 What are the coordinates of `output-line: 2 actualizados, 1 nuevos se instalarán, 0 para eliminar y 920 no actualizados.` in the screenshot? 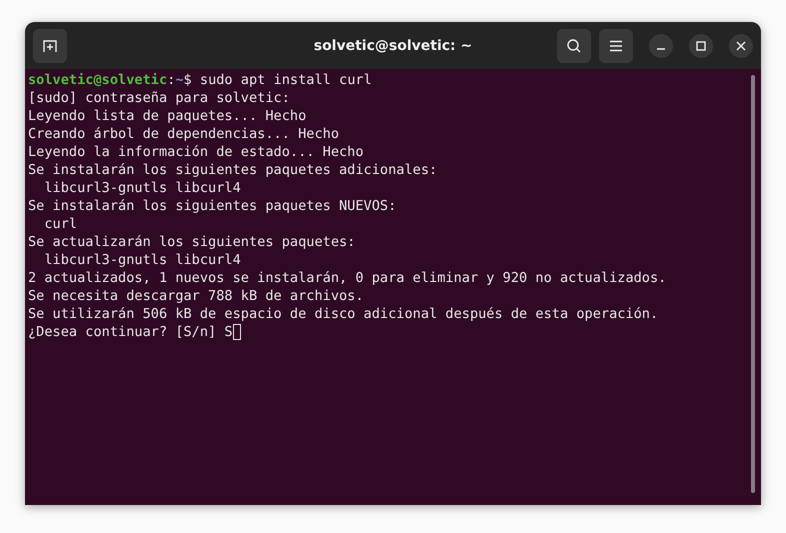 It's located at (348, 278).